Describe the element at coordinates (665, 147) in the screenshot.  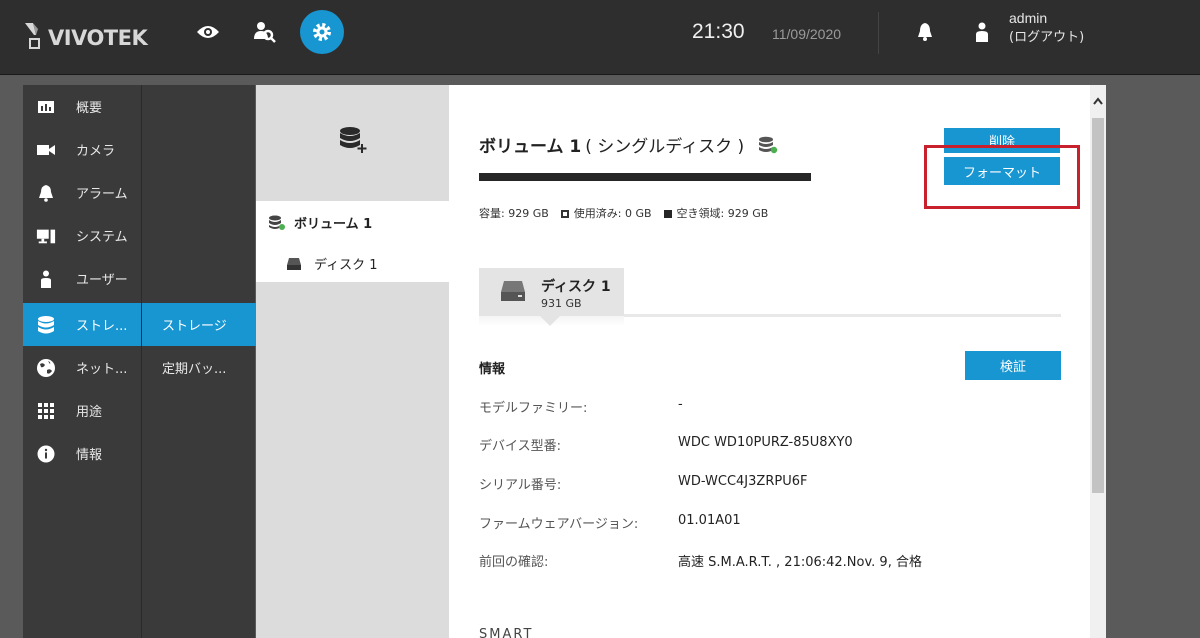
I see `volume-type: ( シングルディスク )` at that location.